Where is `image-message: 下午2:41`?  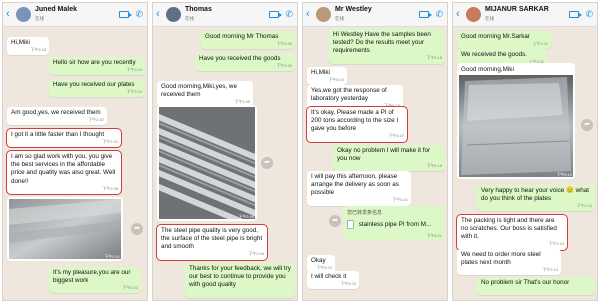
image-message: 下午2:41 is located at coordinates (65, 229).